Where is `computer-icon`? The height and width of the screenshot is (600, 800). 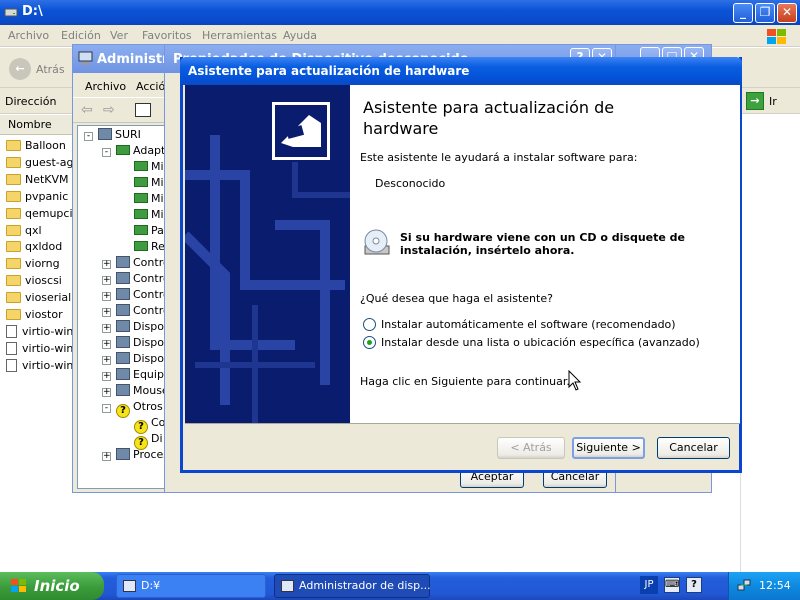 computer-icon is located at coordinates (85, 58).